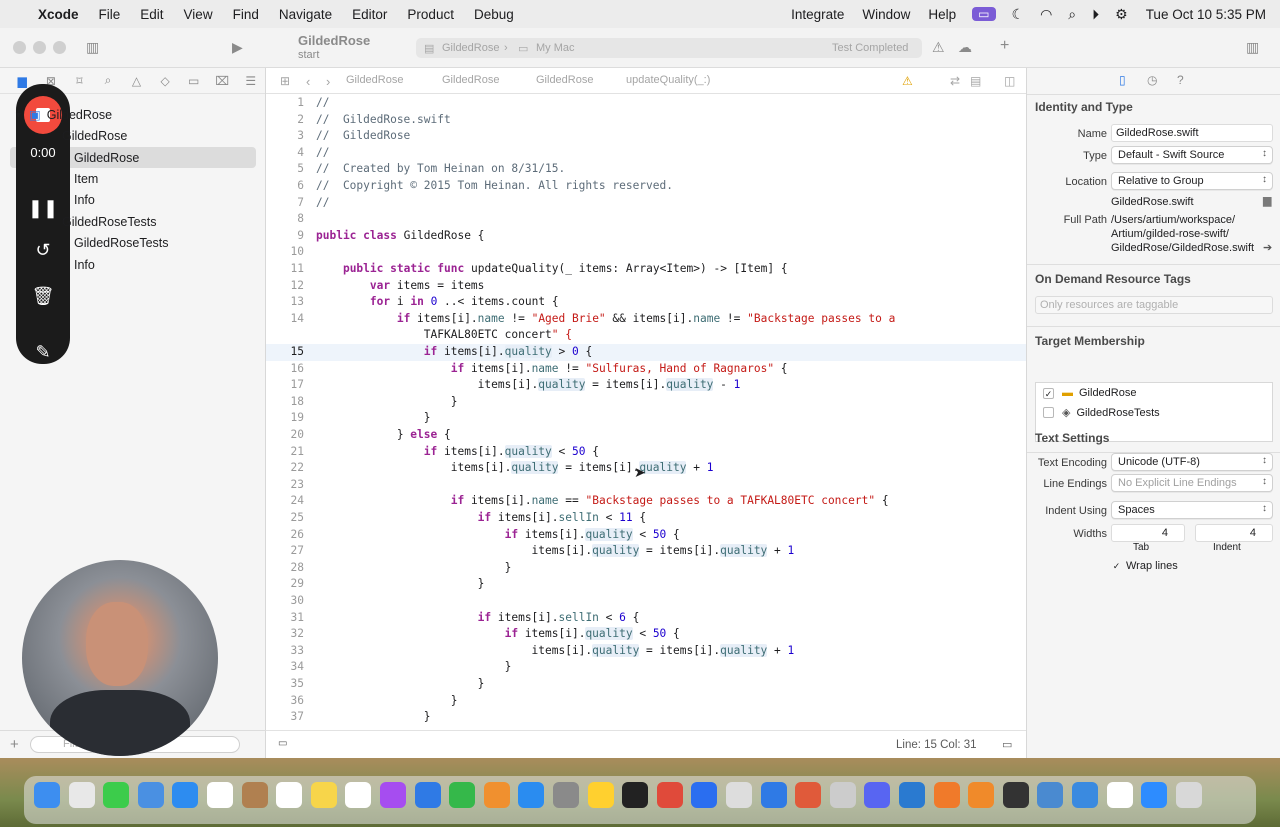  What do you see at coordinates (1122, 80) in the screenshot?
I see `file-icon: ▯` at bounding box center [1122, 80].